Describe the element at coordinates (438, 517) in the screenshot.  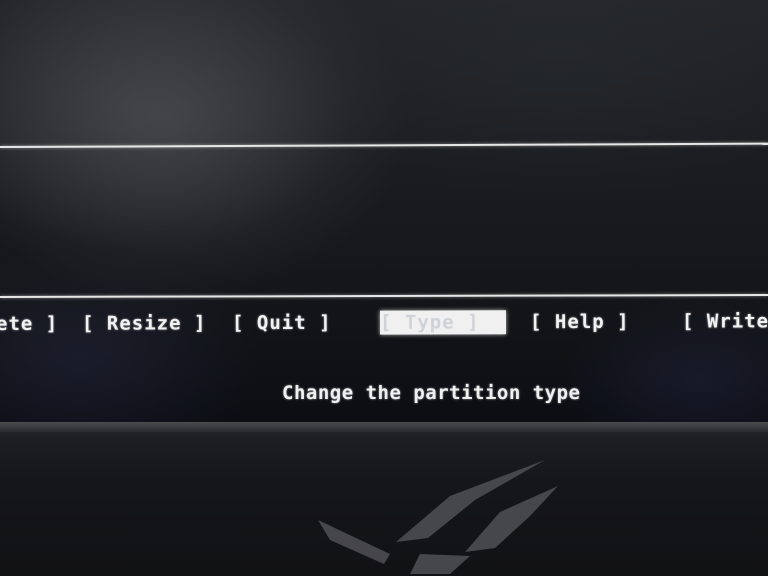
I see `rog-logo-icon` at that location.